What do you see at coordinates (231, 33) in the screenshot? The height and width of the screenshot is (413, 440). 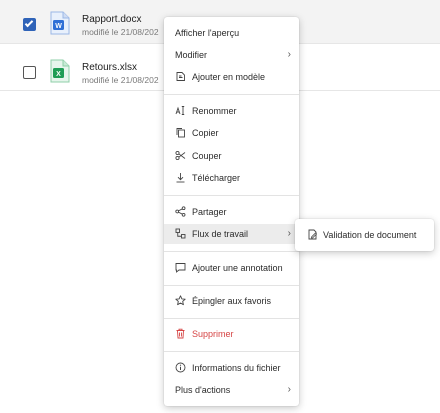 I see `menu-item-preview: Afficher l'aperçu` at bounding box center [231, 33].